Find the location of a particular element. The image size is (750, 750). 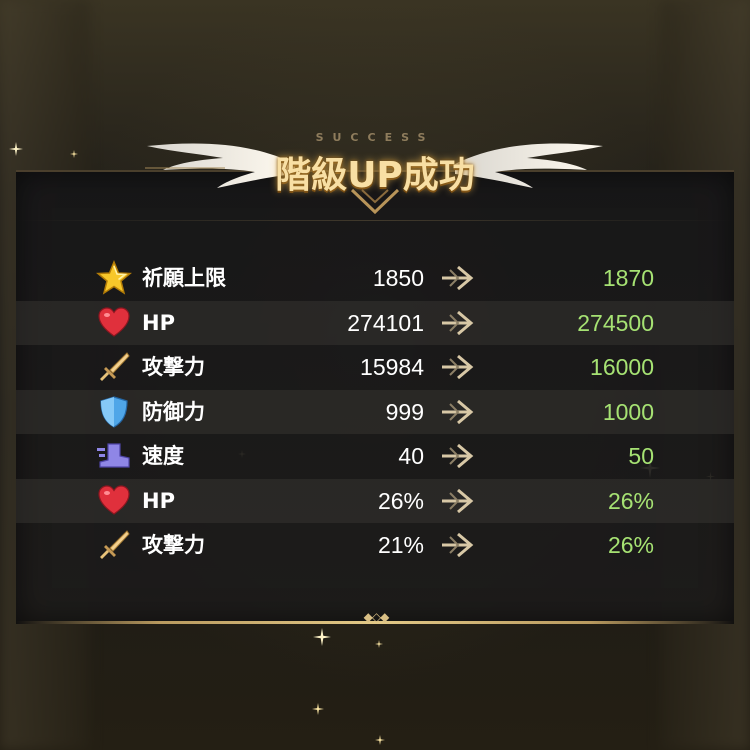

stat-row: 防御力 999 1000 is located at coordinates (375, 411).